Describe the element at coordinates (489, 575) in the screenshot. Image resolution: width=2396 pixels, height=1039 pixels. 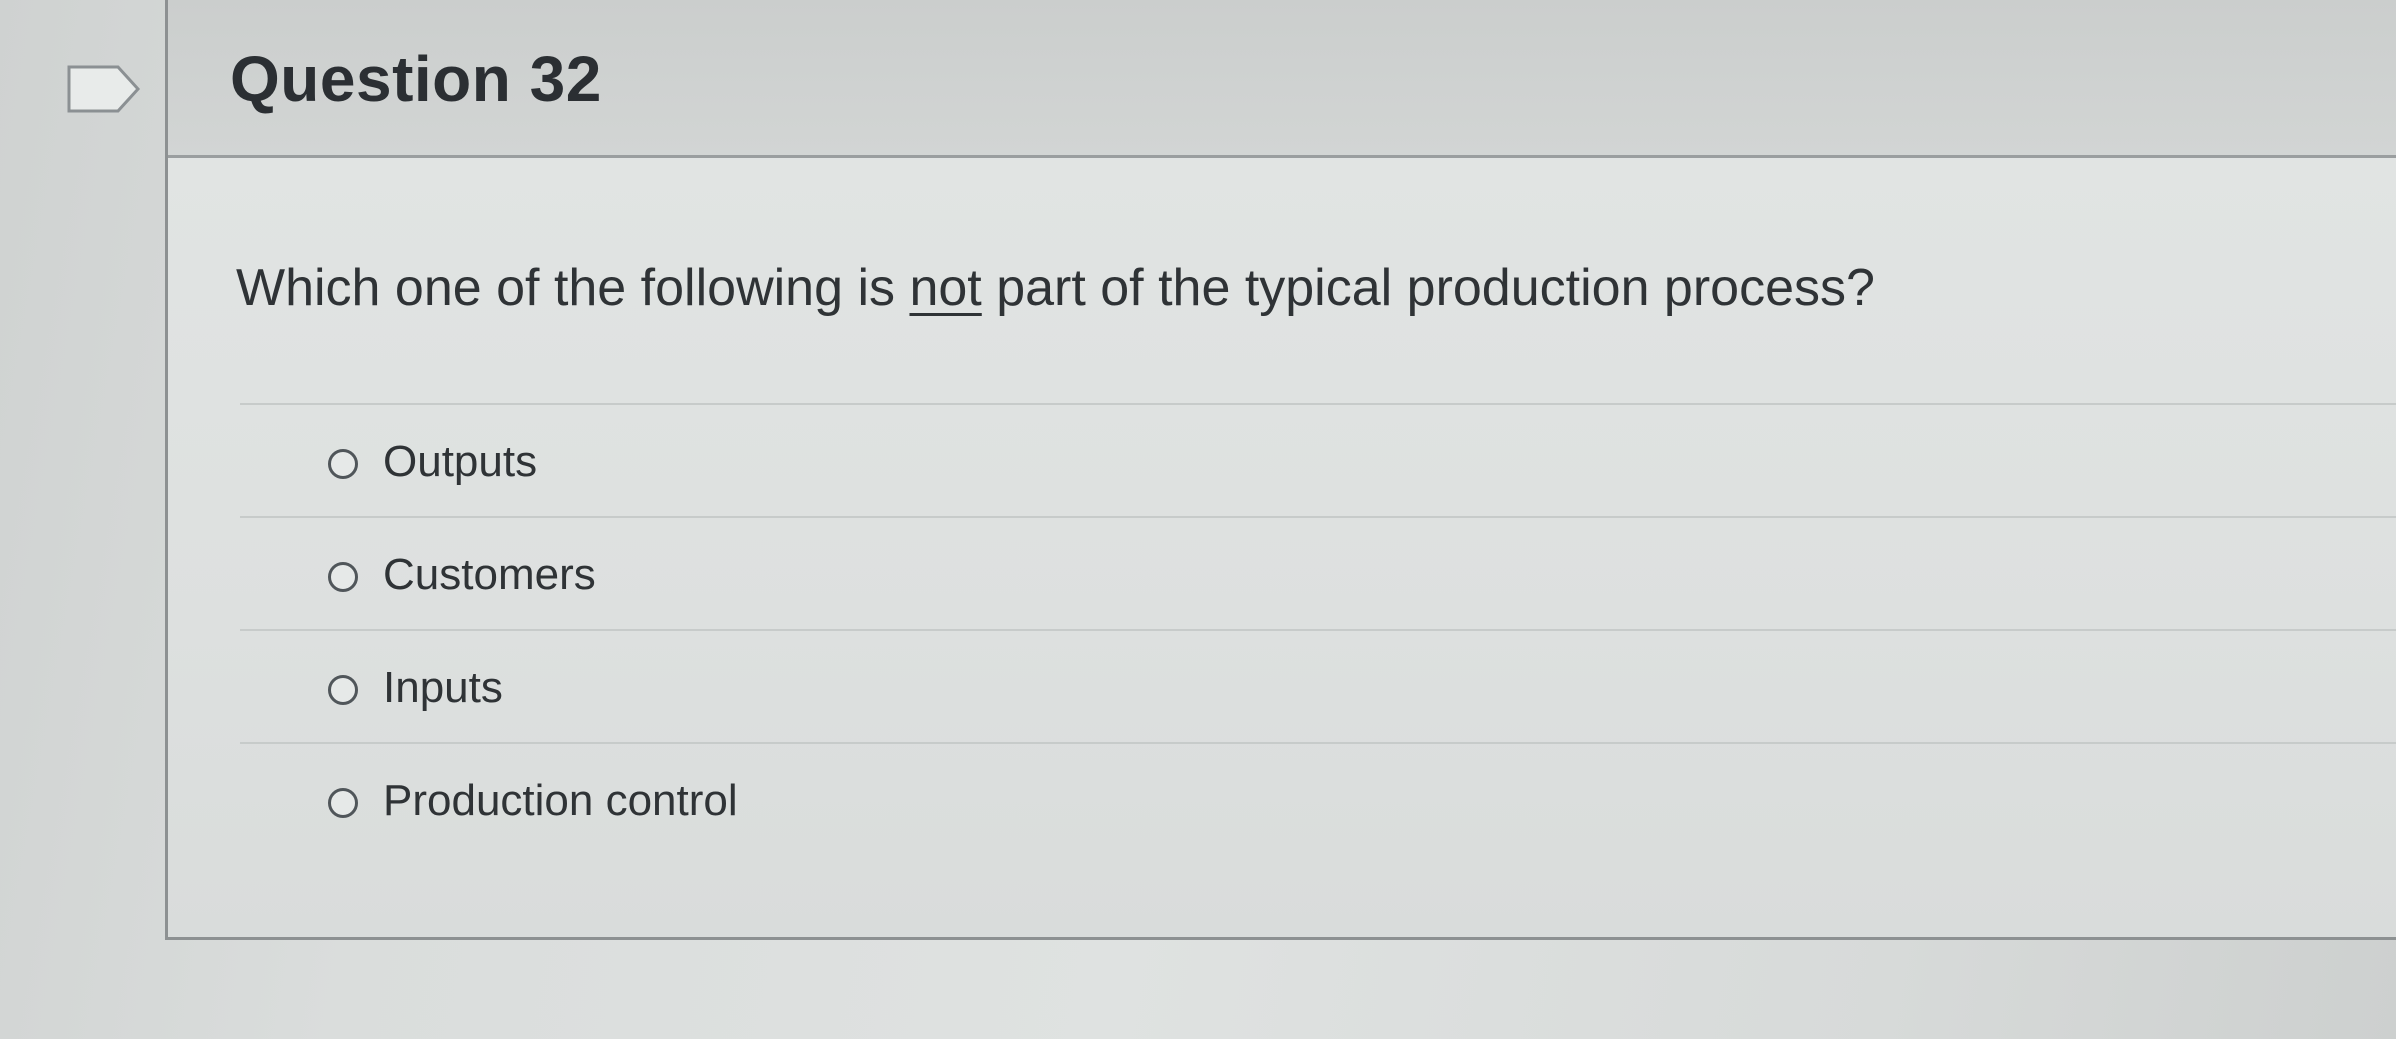
I see `answer-label: Customers` at that location.